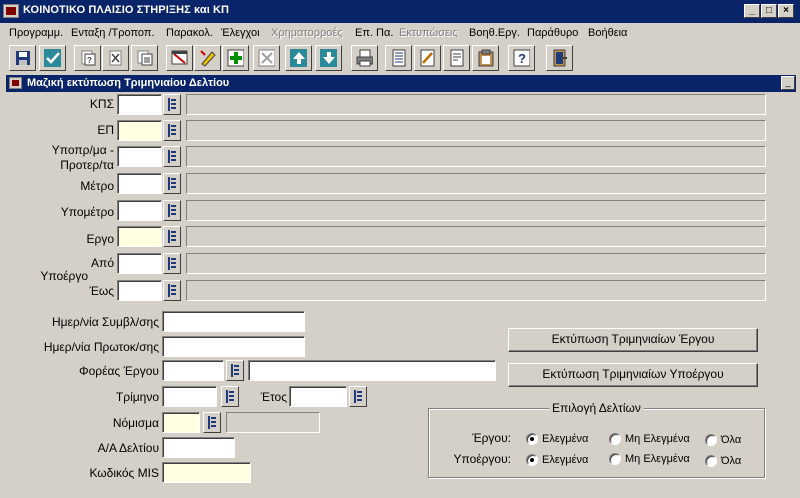  Describe the element at coordinates (633, 340) in the screenshot. I see `print-ergou-button: Εκτύπωση Τριμηνιαίων Έργου` at that location.